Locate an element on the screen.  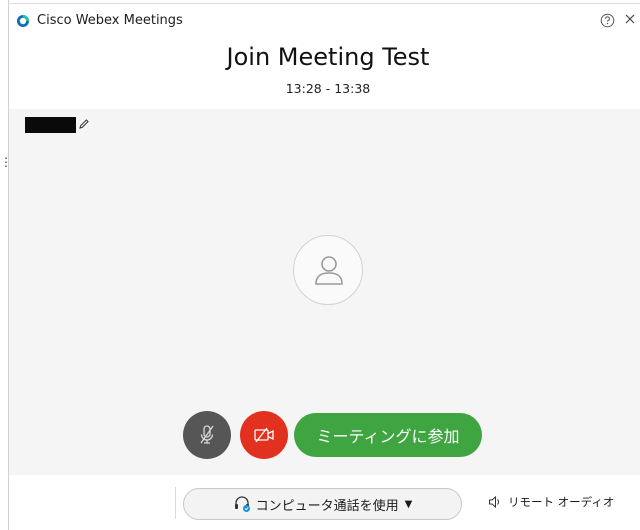
person-icon is located at coordinates (329, 270).